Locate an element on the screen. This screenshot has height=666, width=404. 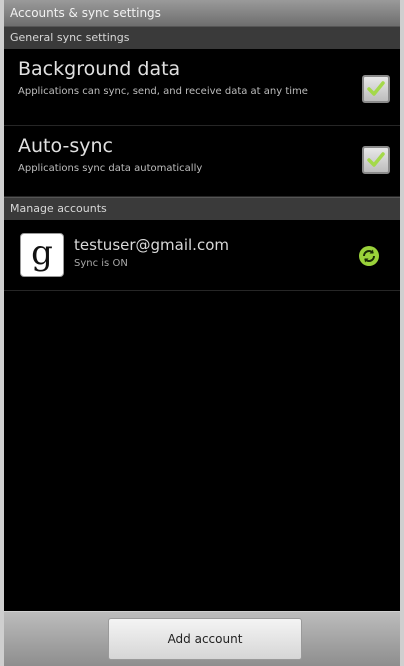
auto-sync-title: Auto-sync is located at coordinates (65, 146).